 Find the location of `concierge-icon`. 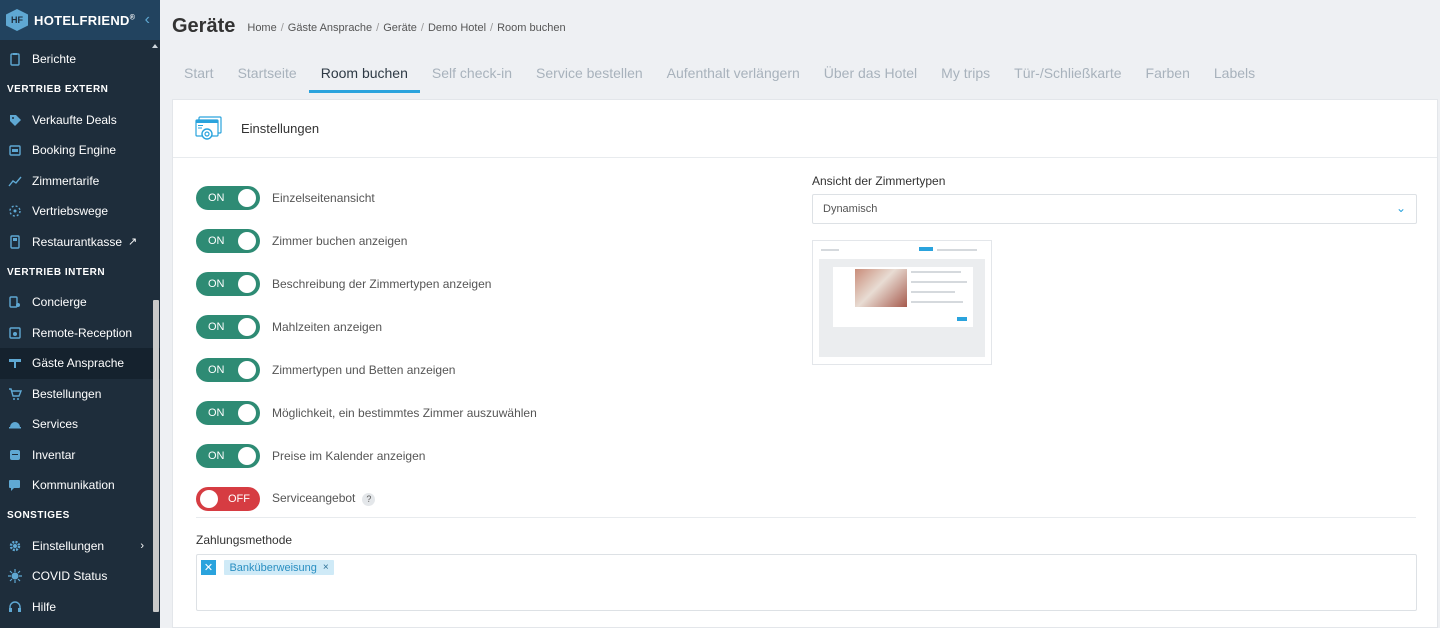

concierge-icon is located at coordinates (15, 302).